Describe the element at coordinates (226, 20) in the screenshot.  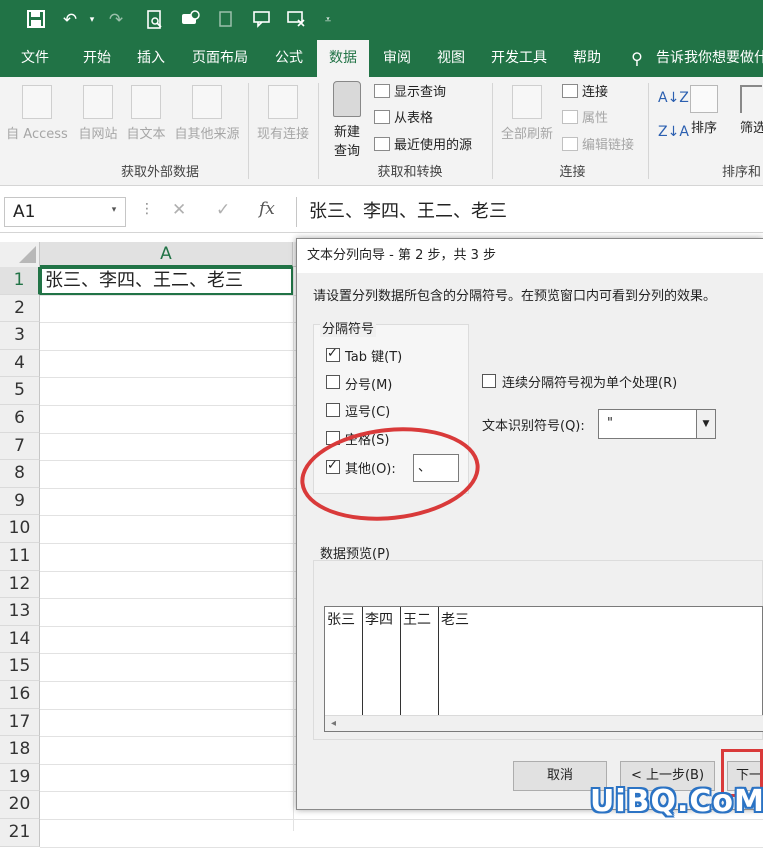
I see `clear-icon` at that location.